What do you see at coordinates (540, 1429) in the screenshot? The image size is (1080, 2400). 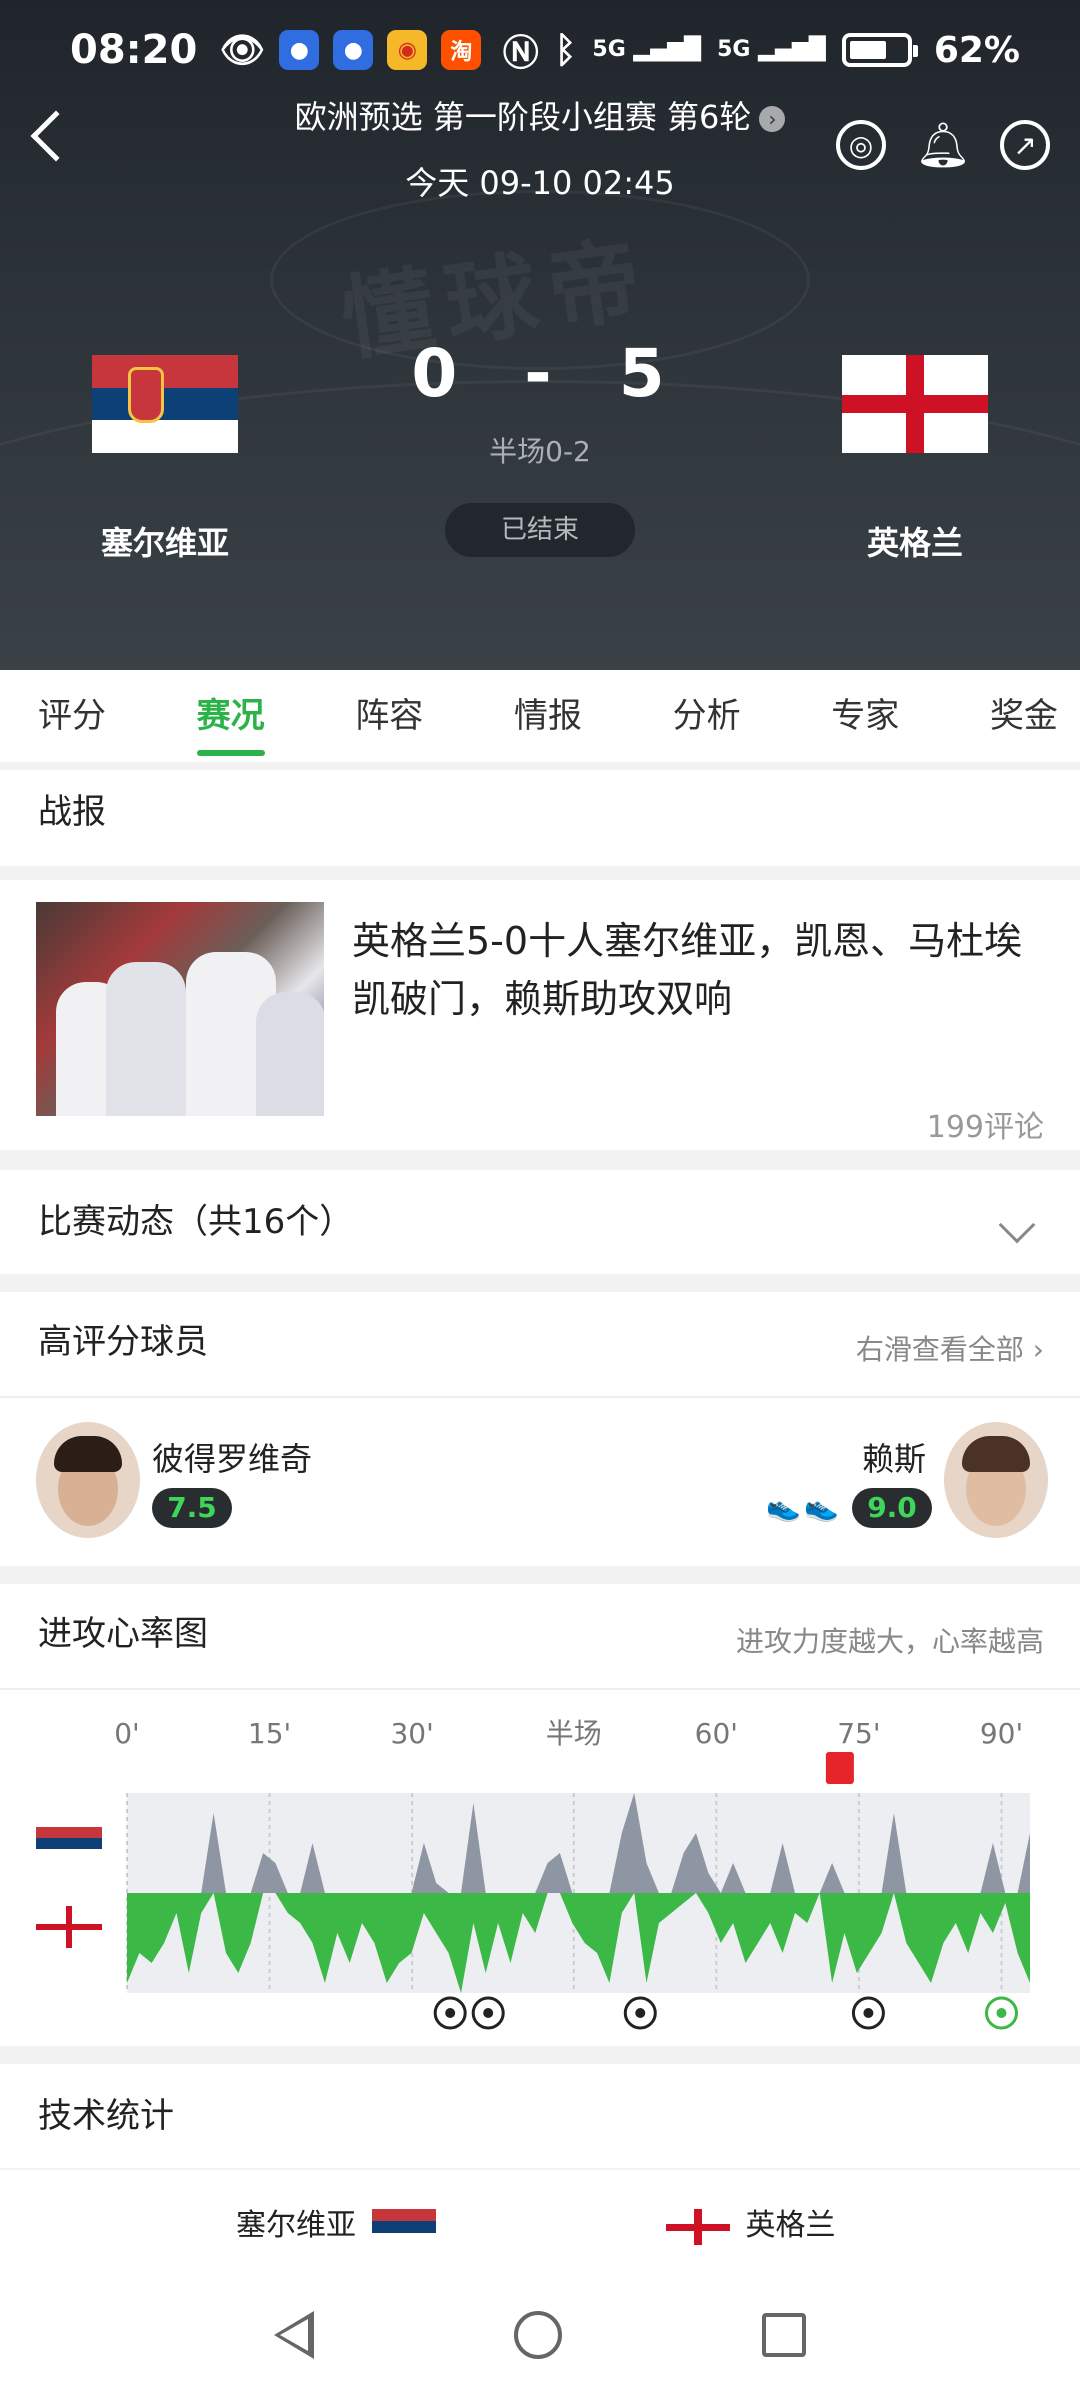 I see `top-players-section: 高评分球员 右滑查看全部 › 彼得罗维奇 7.5 赖斯 👟 👟 9.0` at bounding box center [540, 1429].